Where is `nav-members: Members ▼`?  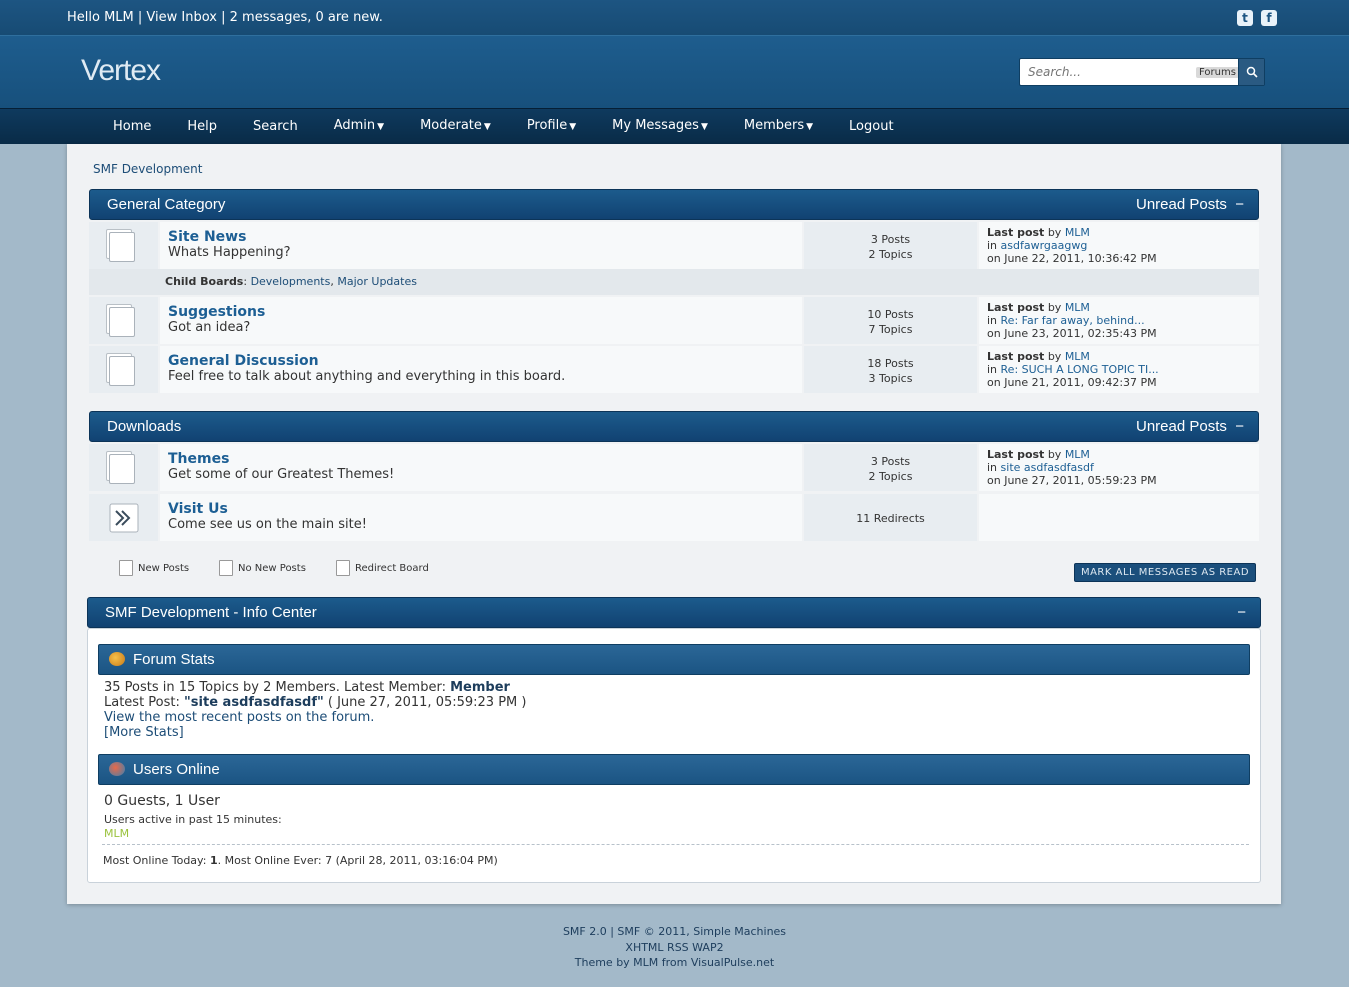
nav-members: Members ▼ is located at coordinates (778, 126).